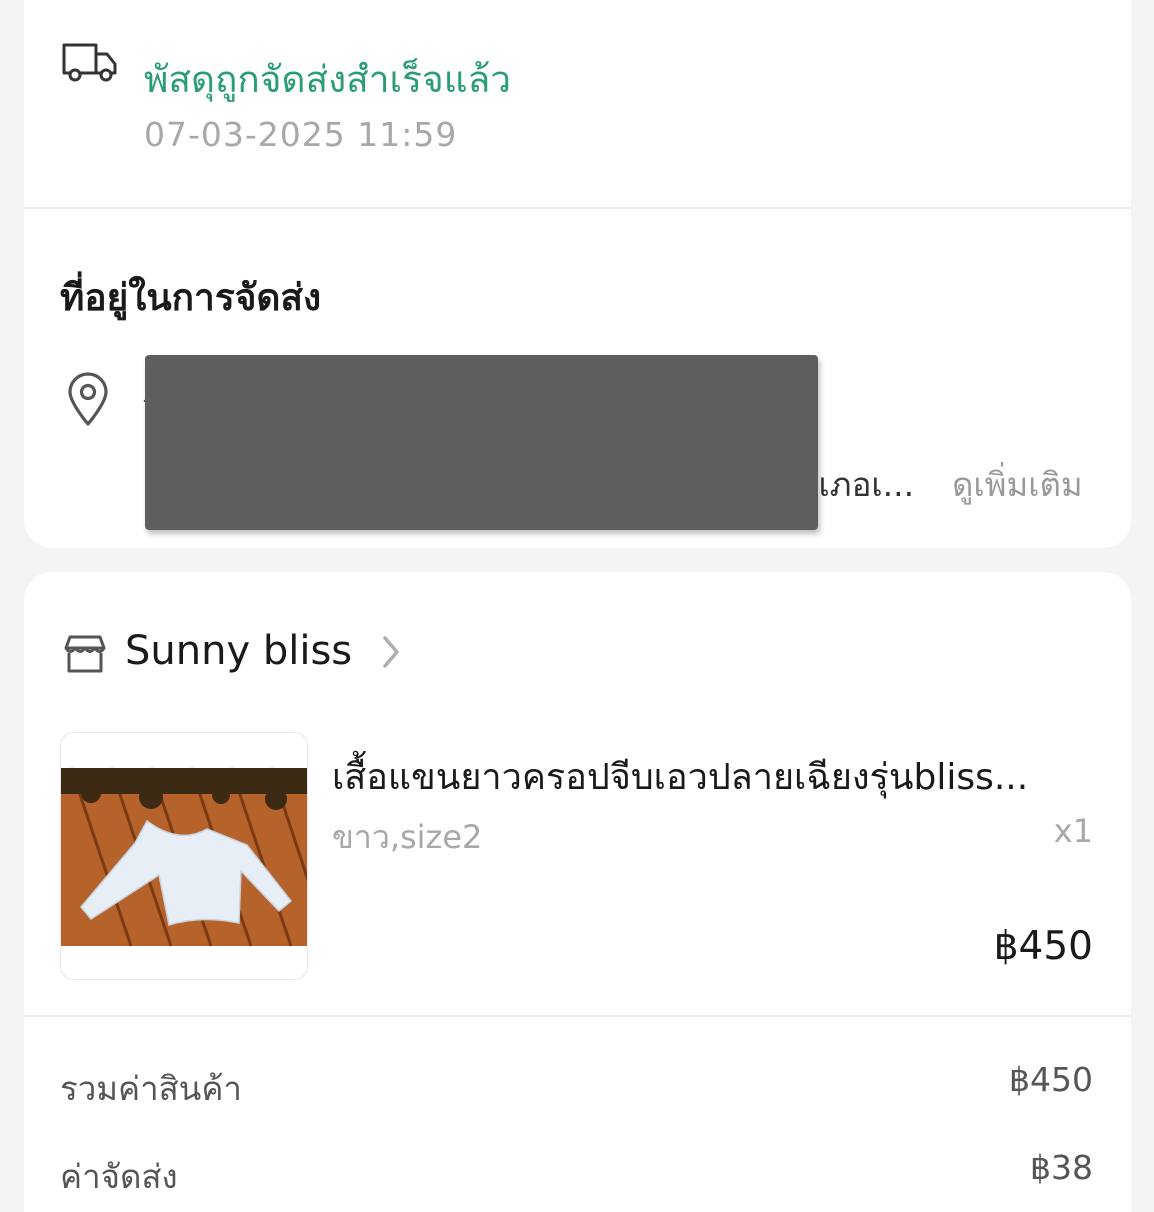 Image resolution: width=1154 pixels, height=1212 pixels. Describe the element at coordinates (391, 652) in the screenshot. I see `chevron-right-icon` at that location.